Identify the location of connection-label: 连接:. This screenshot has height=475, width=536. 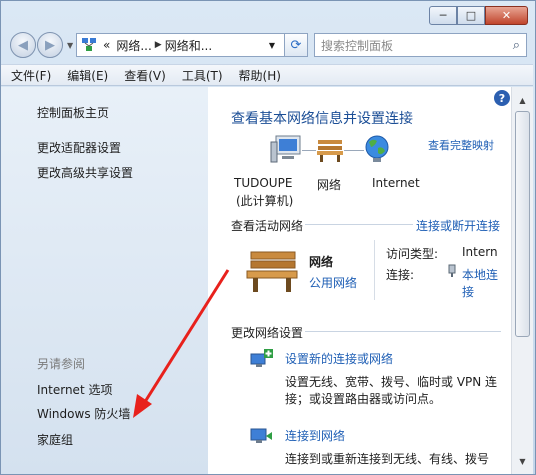
(400, 275).